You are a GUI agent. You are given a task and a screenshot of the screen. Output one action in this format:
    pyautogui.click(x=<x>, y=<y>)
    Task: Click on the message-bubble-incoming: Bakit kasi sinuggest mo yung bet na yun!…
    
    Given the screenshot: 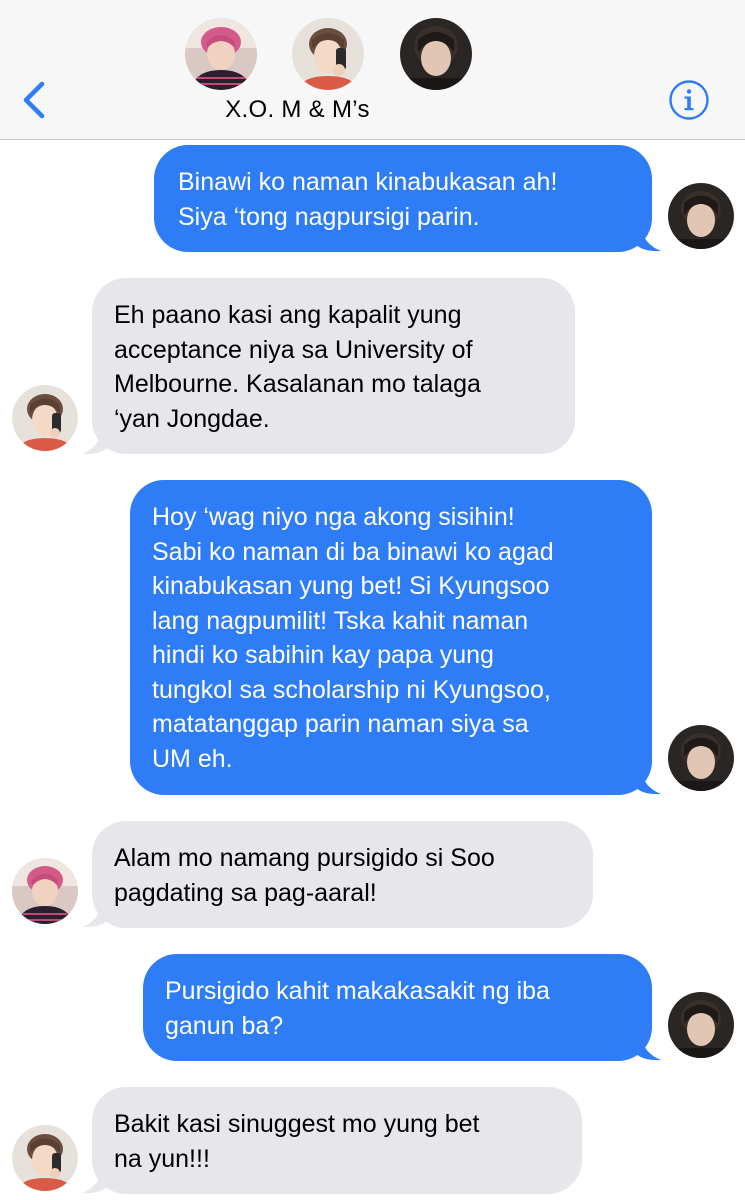 What is the action you would take?
    pyautogui.click(x=337, y=1140)
    